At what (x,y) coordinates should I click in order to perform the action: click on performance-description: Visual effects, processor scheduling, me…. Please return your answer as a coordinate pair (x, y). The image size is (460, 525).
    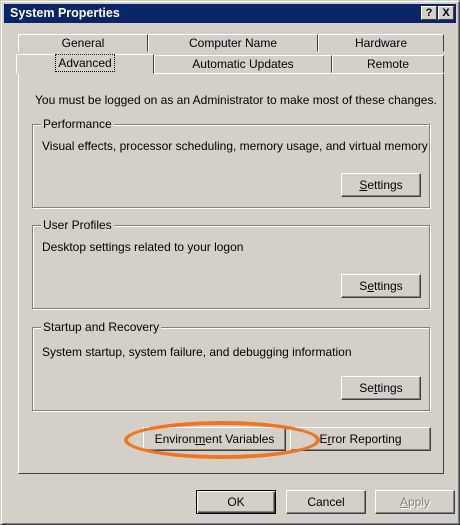
    Looking at the image, I should click on (235, 146).